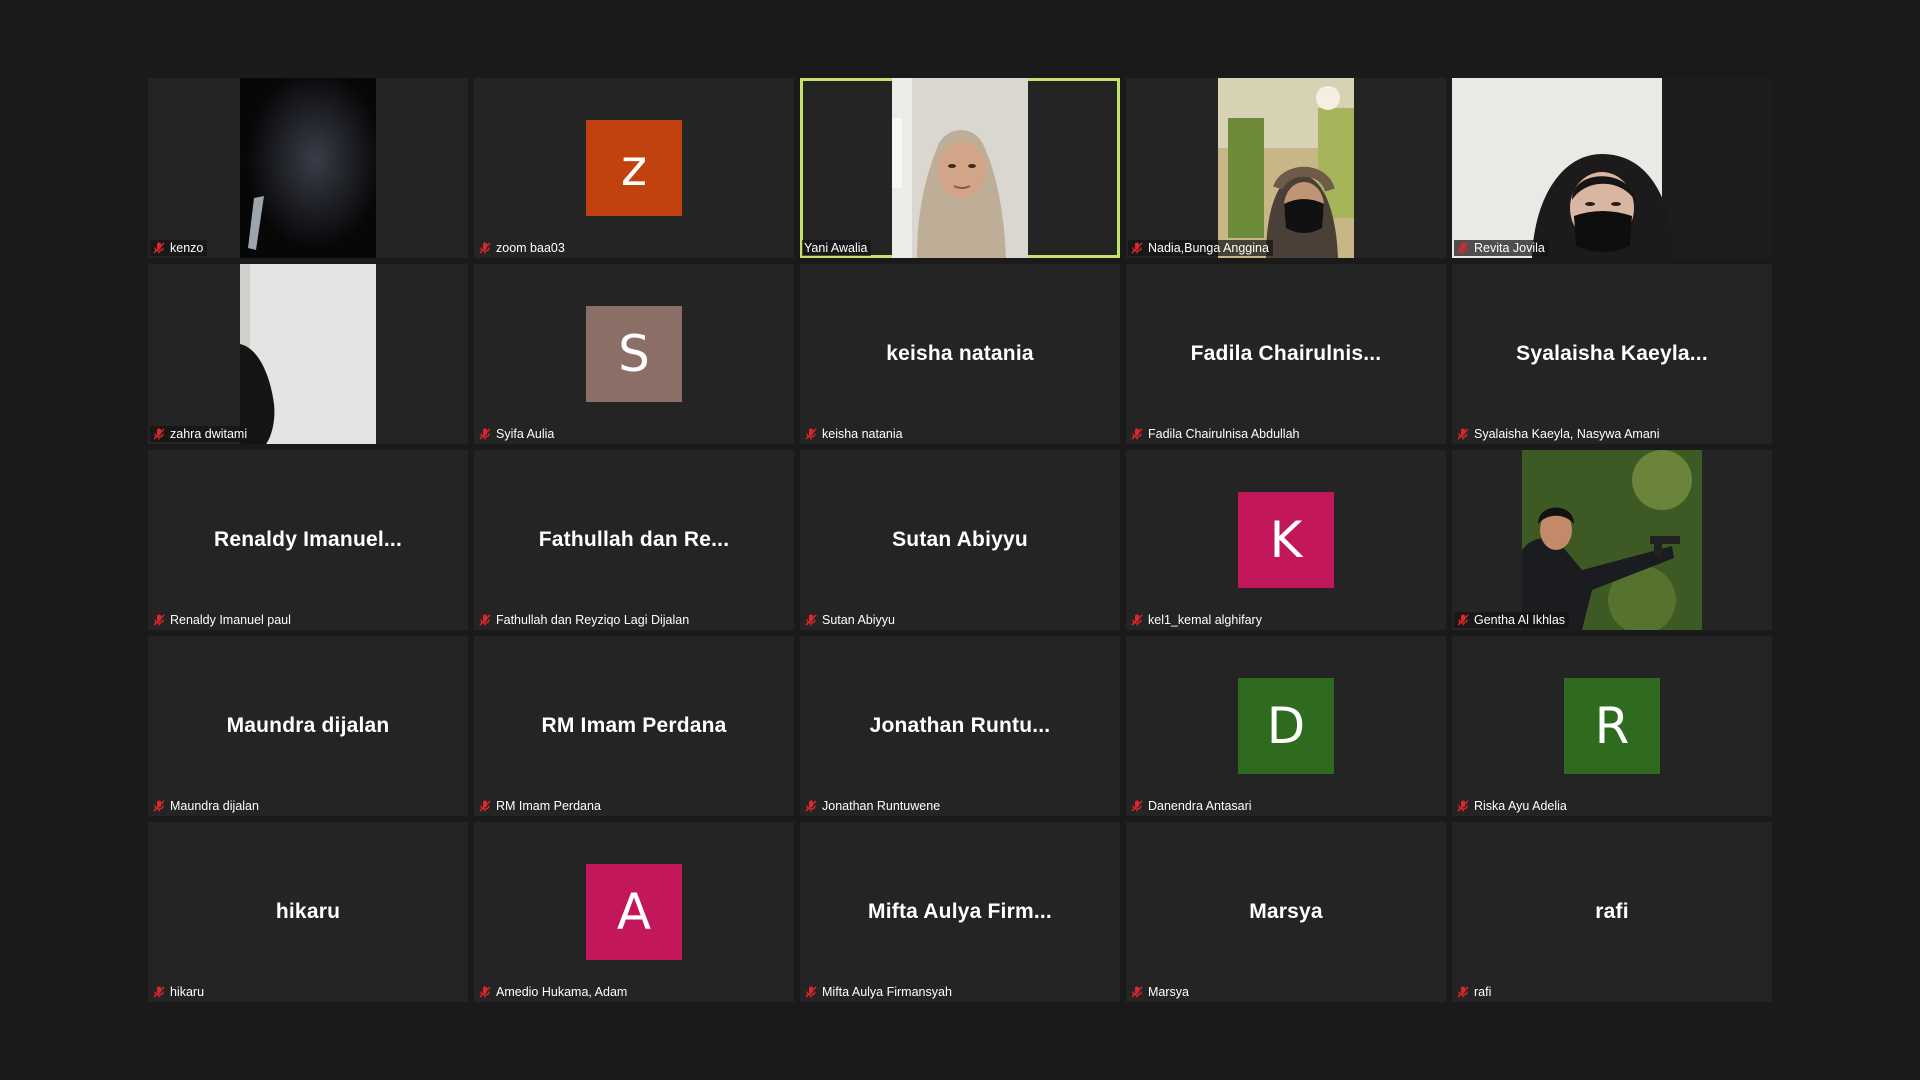 This screenshot has width=1920, height=1080. I want to click on participant-tile: Maundra dijalan Maundra dijalan, so click(308, 726).